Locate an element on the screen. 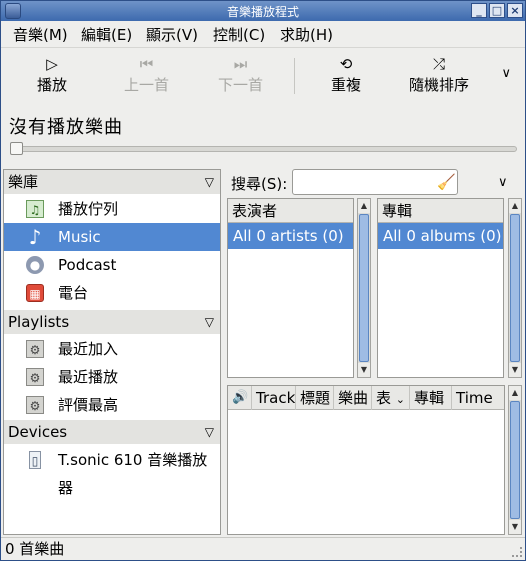 The image size is (526, 561). repeat-icon: ⟲ is located at coordinates (346, 64).